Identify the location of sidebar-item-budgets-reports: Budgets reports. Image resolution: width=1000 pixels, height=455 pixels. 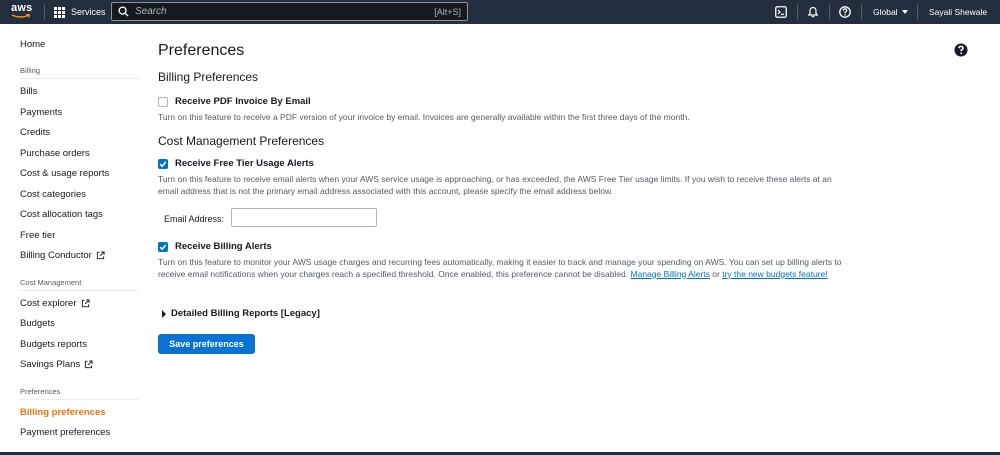
(53, 344).